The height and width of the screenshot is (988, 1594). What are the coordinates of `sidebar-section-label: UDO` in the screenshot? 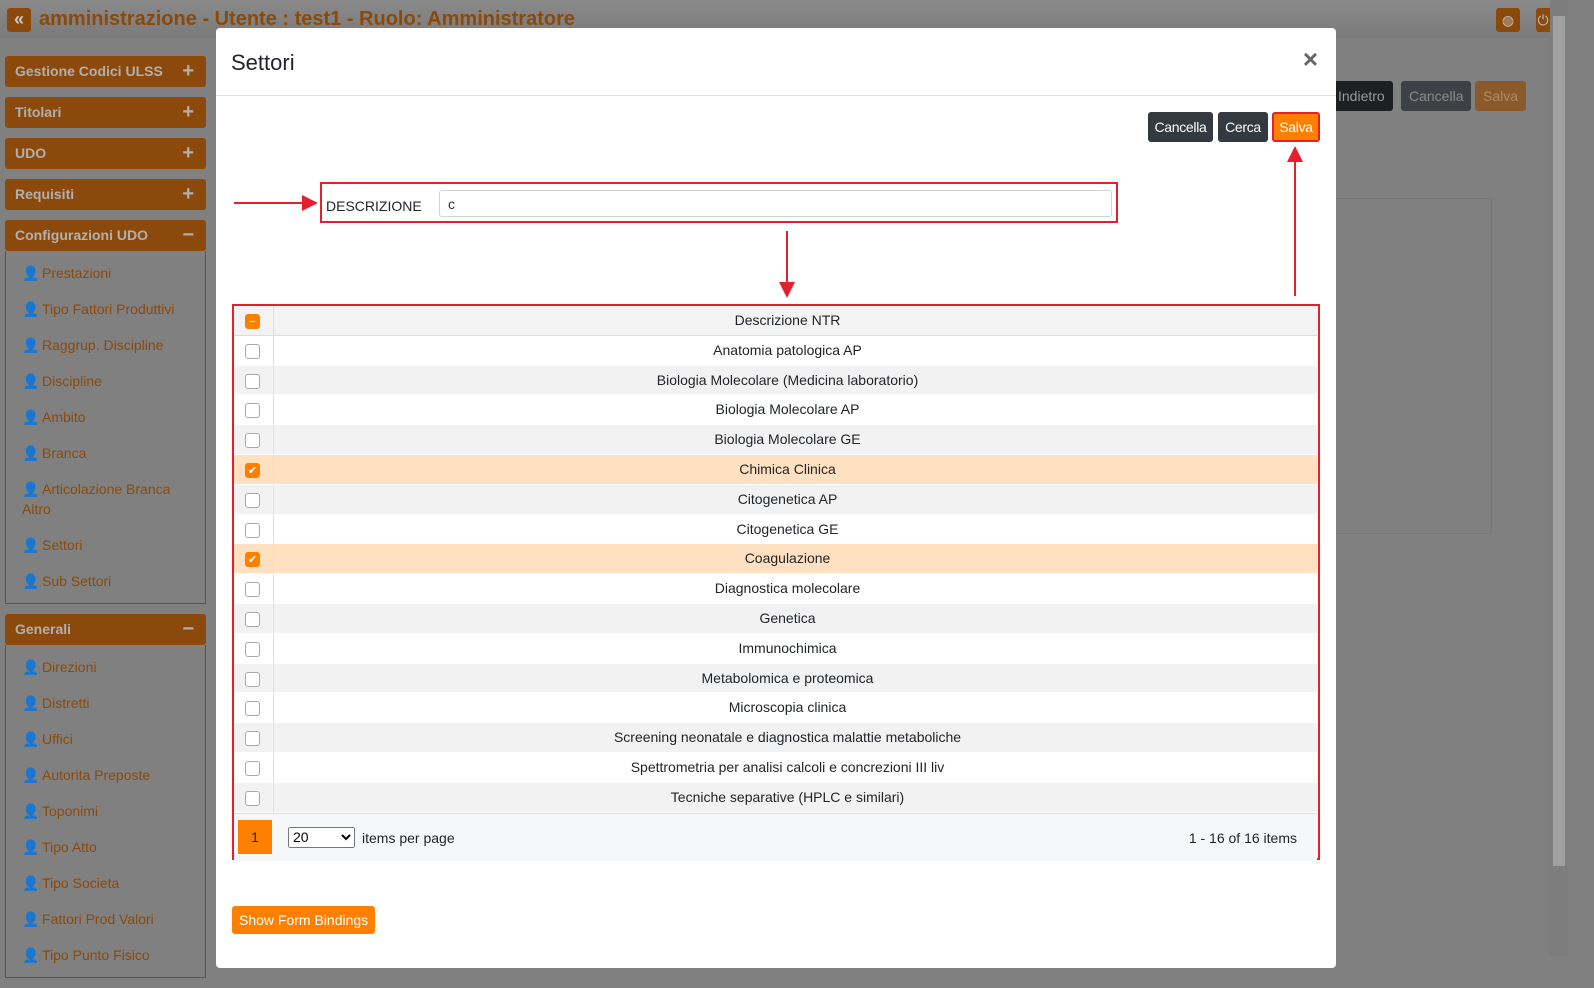 It's located at (31, 153).